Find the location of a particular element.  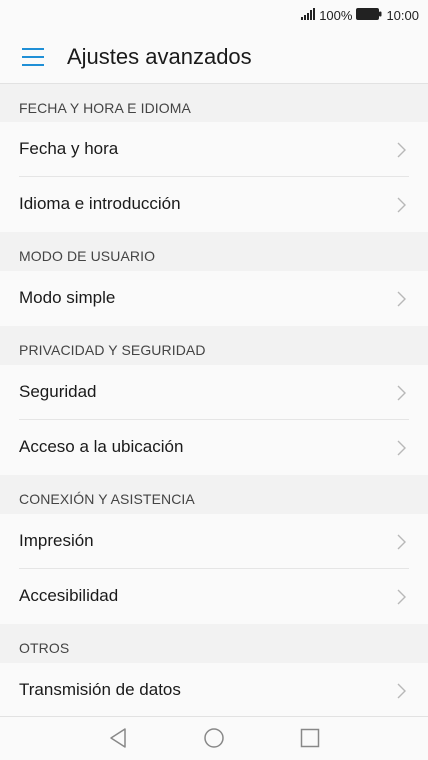

signal-icon is located at coordinates (308, 15).